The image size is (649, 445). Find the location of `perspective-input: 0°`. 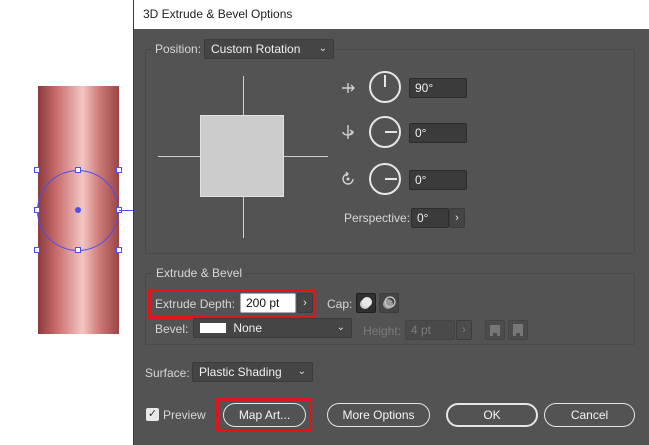

perspective-input: 0° is located at coordinates (430, 218).